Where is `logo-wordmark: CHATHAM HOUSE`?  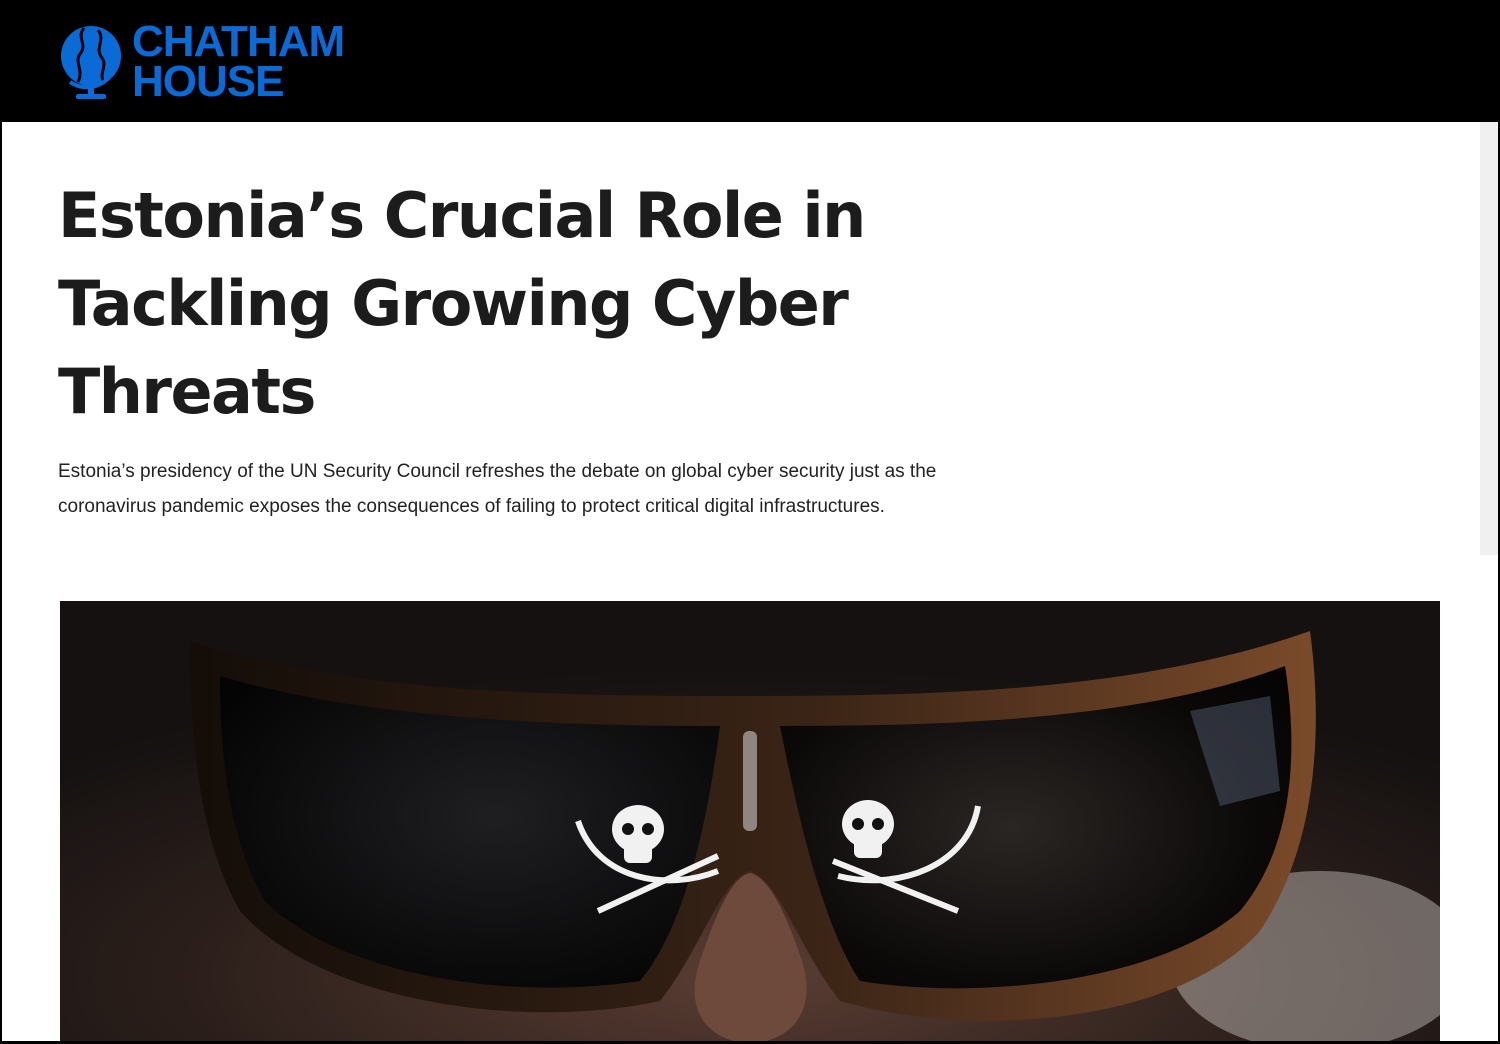
logo-wordmark: CHATHAM HOUSE is located at coordinates (238, 61).